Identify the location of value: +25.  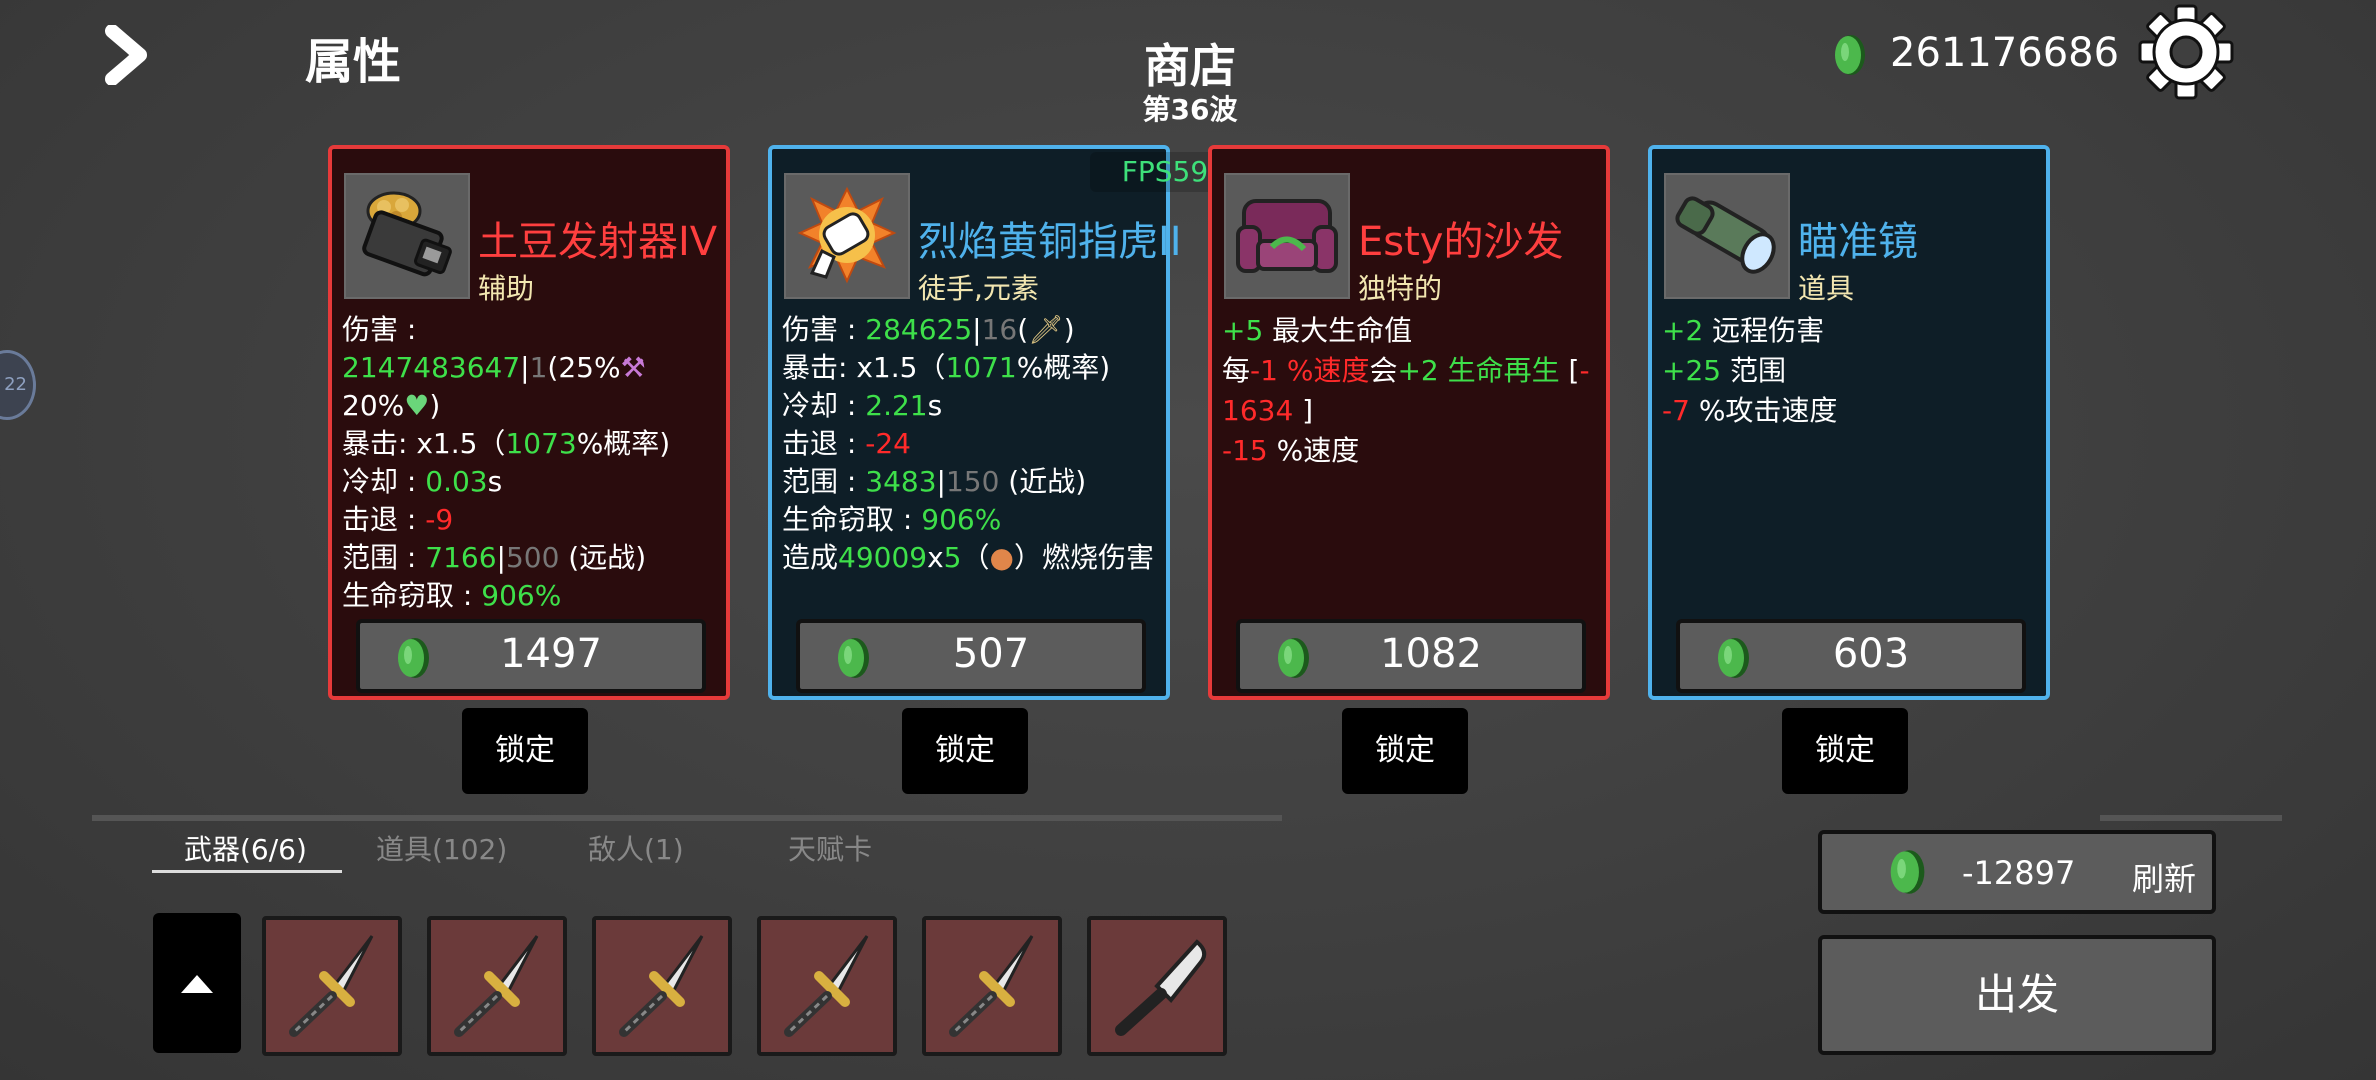
(1692, 370).